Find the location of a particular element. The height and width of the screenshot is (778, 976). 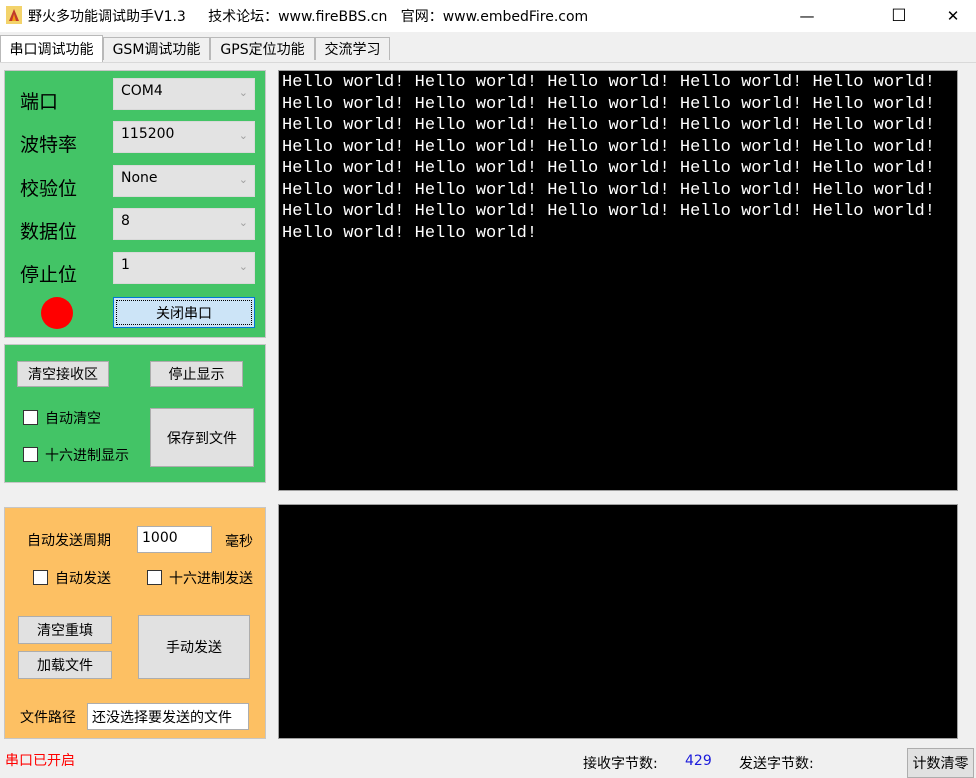

stop-display-button: 停止显示 is located at coordinates (196, 374).